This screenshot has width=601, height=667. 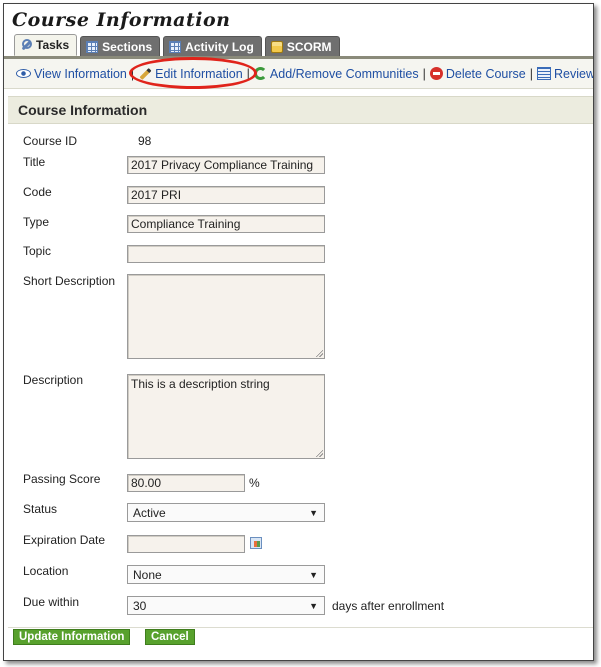 What do you see at coordinates (156, 195) in the screenshot?
I see `code-field-value: 2017 PRI` at bounding box center [156, 195].